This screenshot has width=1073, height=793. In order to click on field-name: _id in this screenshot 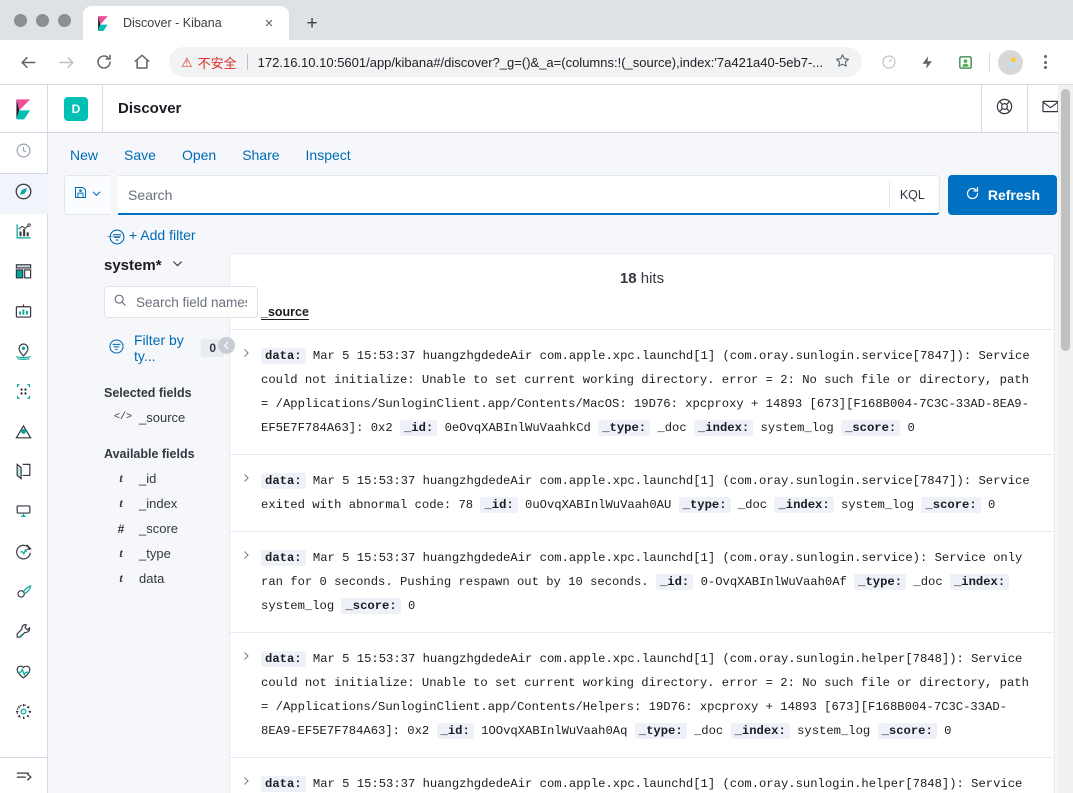, I will do `click(148, 478)`.